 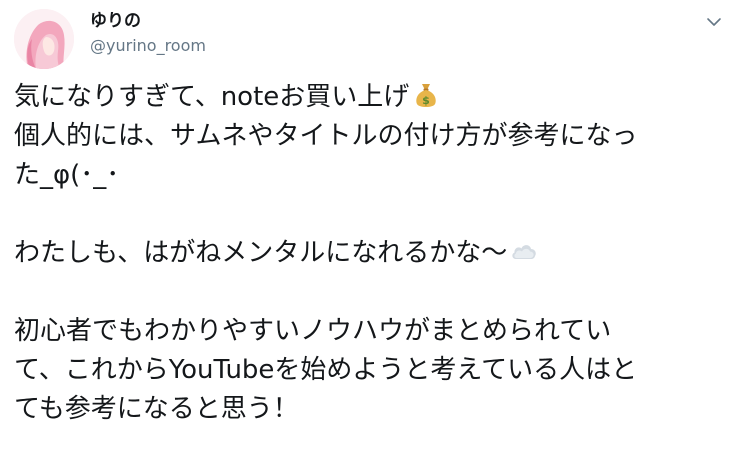 What do you see at coordinates (326, 370) in the screenshot?
I see `tweet-line: て、これからYouTubeを始めようと考えている人はと` at bounding box center [326, 370].